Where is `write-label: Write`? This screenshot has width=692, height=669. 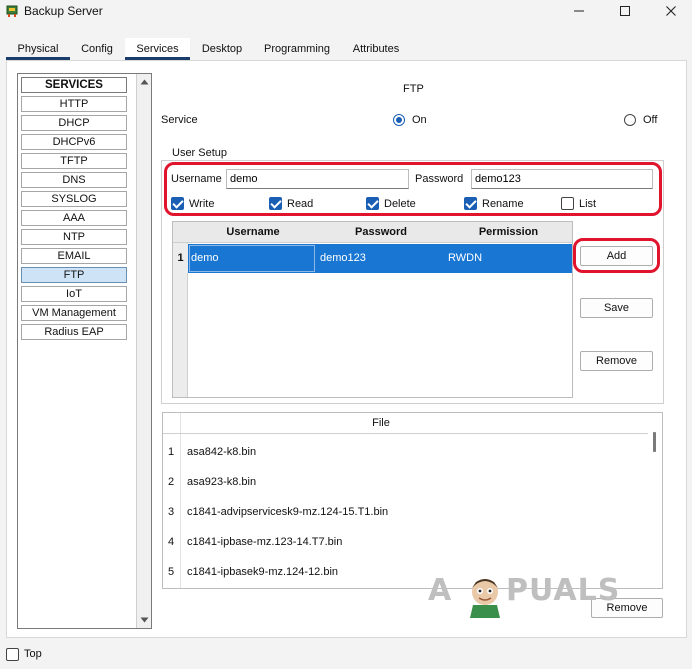
write-label: Write is located at coordinates (202, 204).